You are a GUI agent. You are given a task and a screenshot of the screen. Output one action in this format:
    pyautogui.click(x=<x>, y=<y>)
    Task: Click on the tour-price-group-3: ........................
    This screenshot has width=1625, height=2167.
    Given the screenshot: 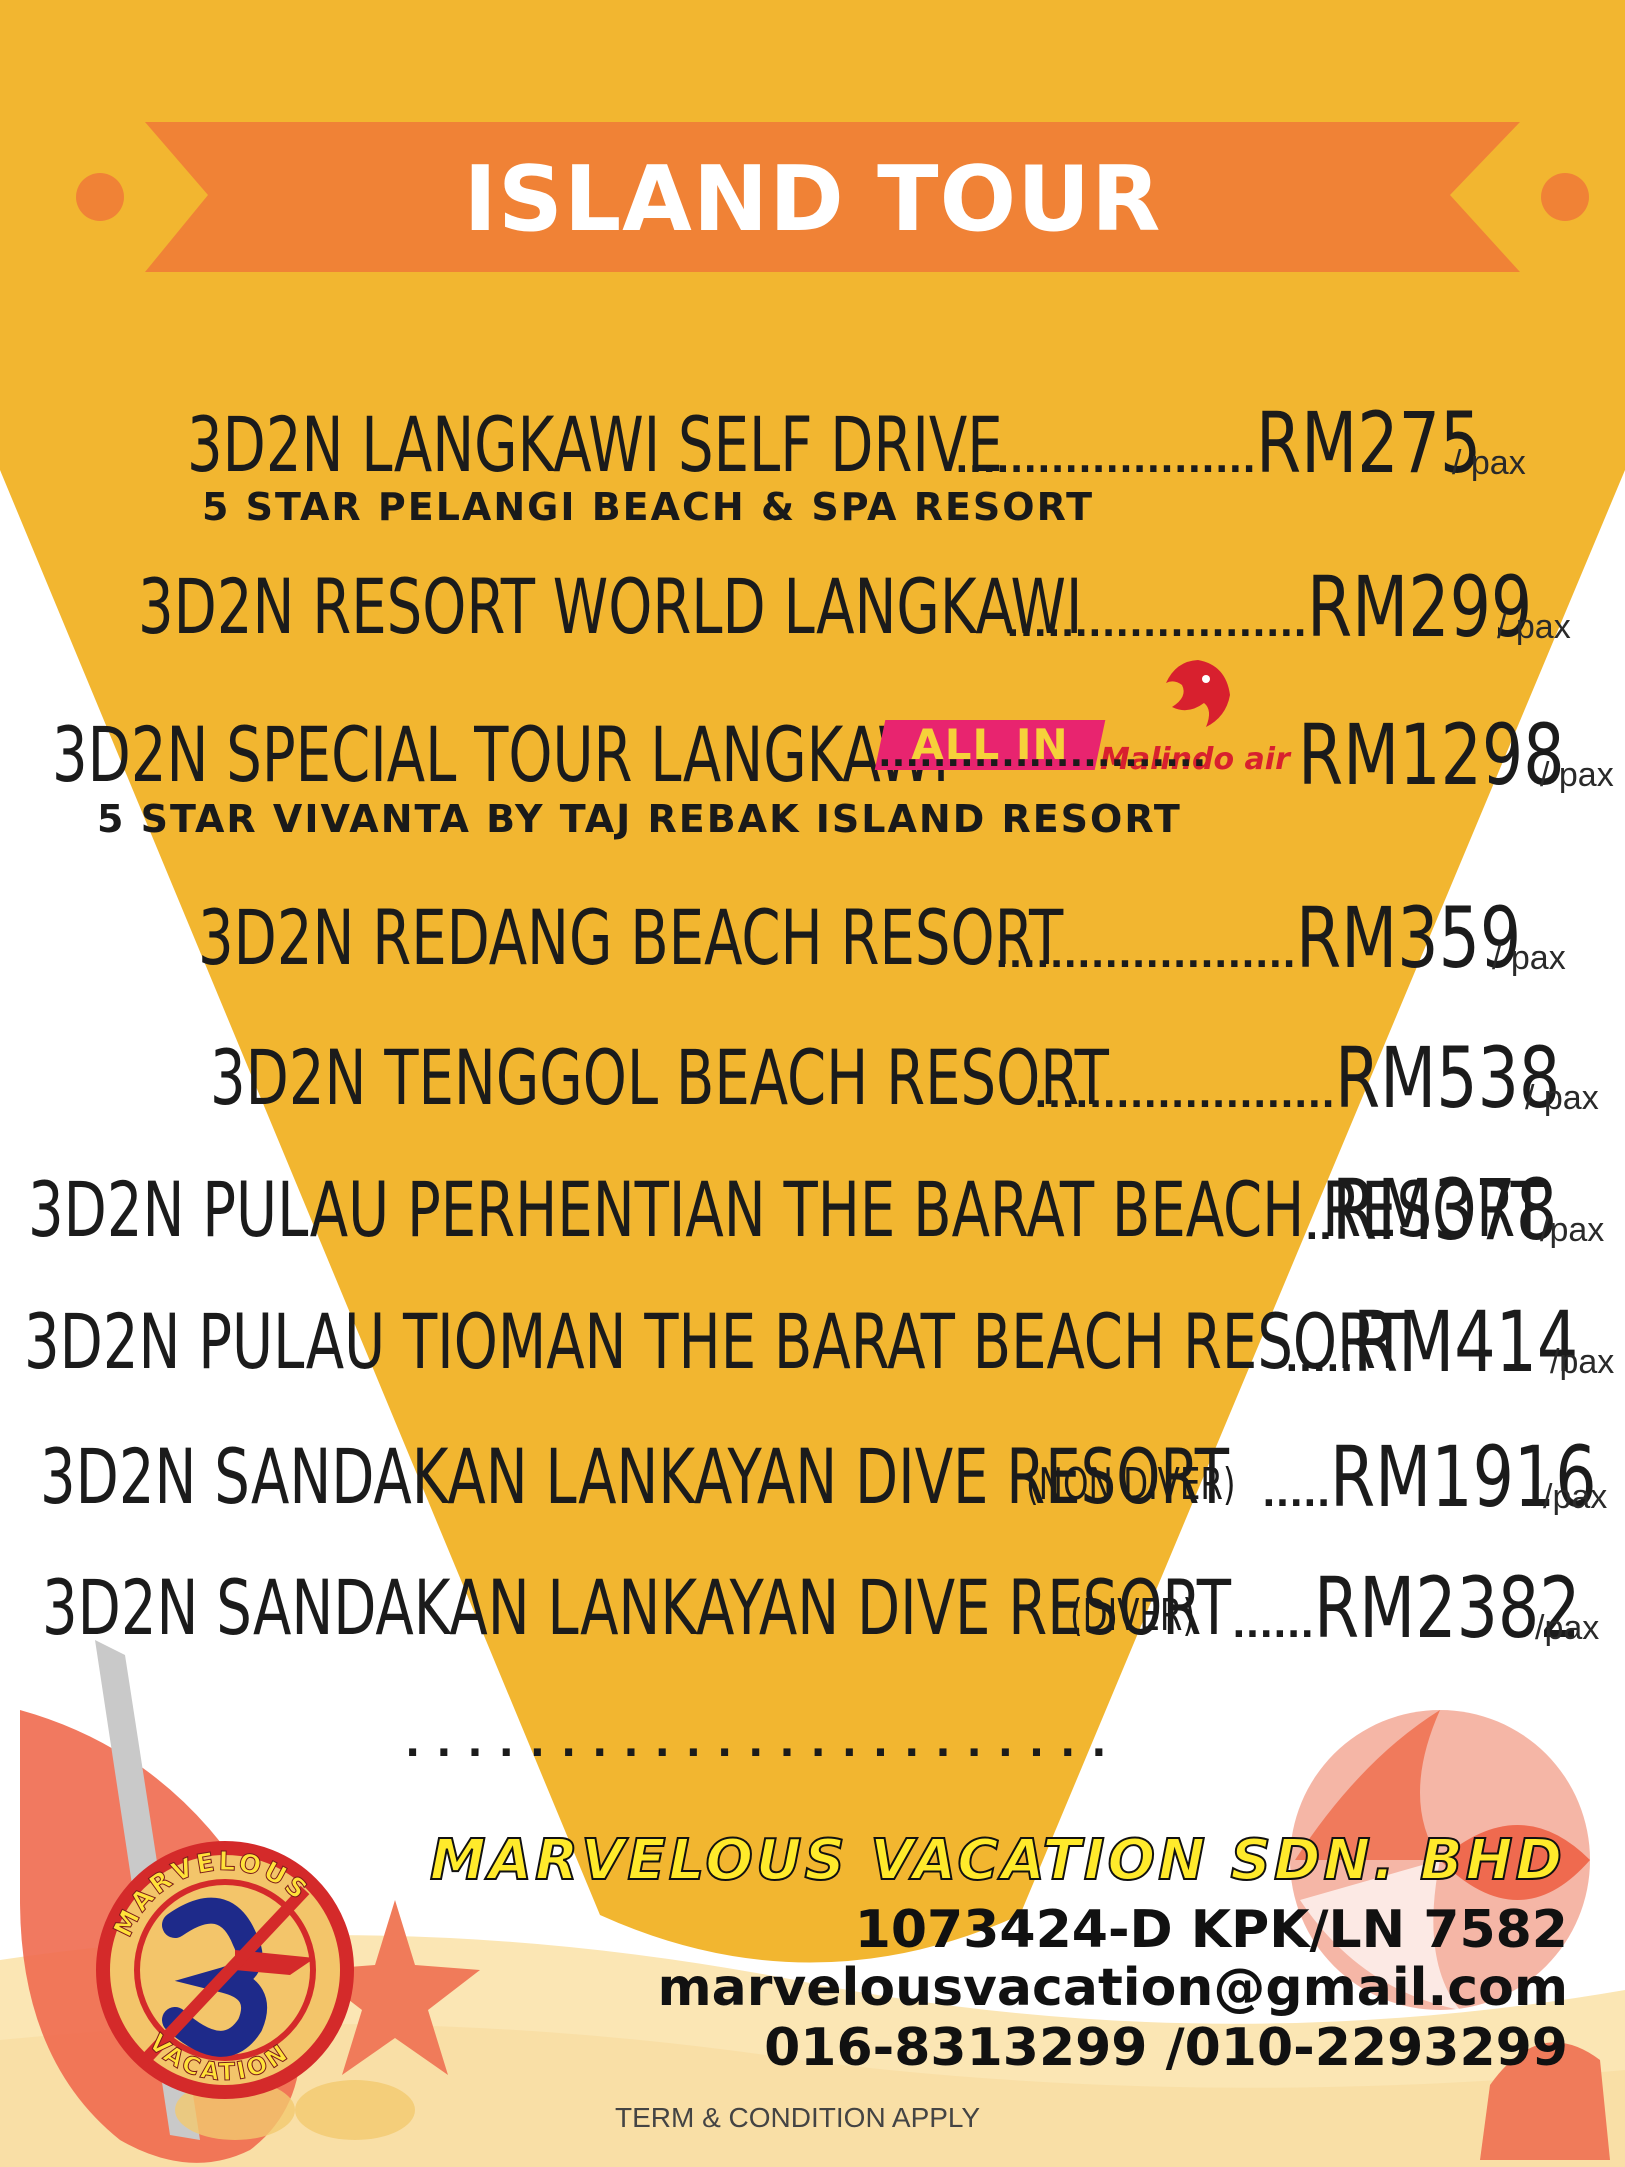 What is the action you would take?
    pyautogui.click(x=1042, y=755)
    